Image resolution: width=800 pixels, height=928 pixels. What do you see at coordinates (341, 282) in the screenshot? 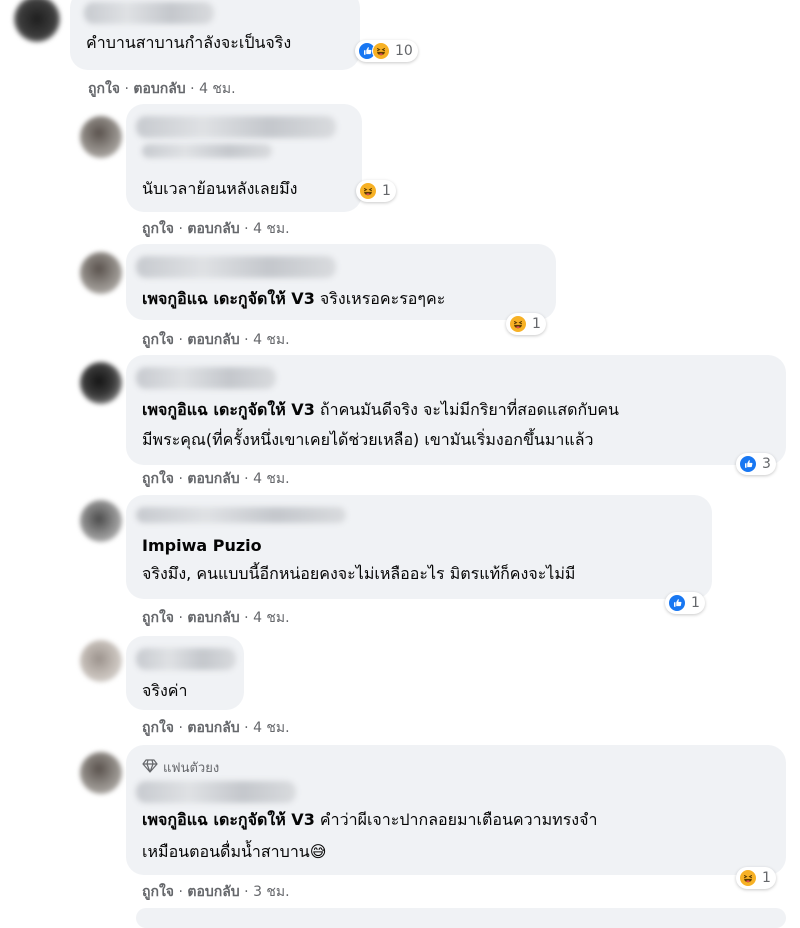
I see `comment-bubble: เพจกูอิแฉ เดะกูจัดให้ V3 จริงเหรอคะรอๆคะ` at bounding box center [341, 282].